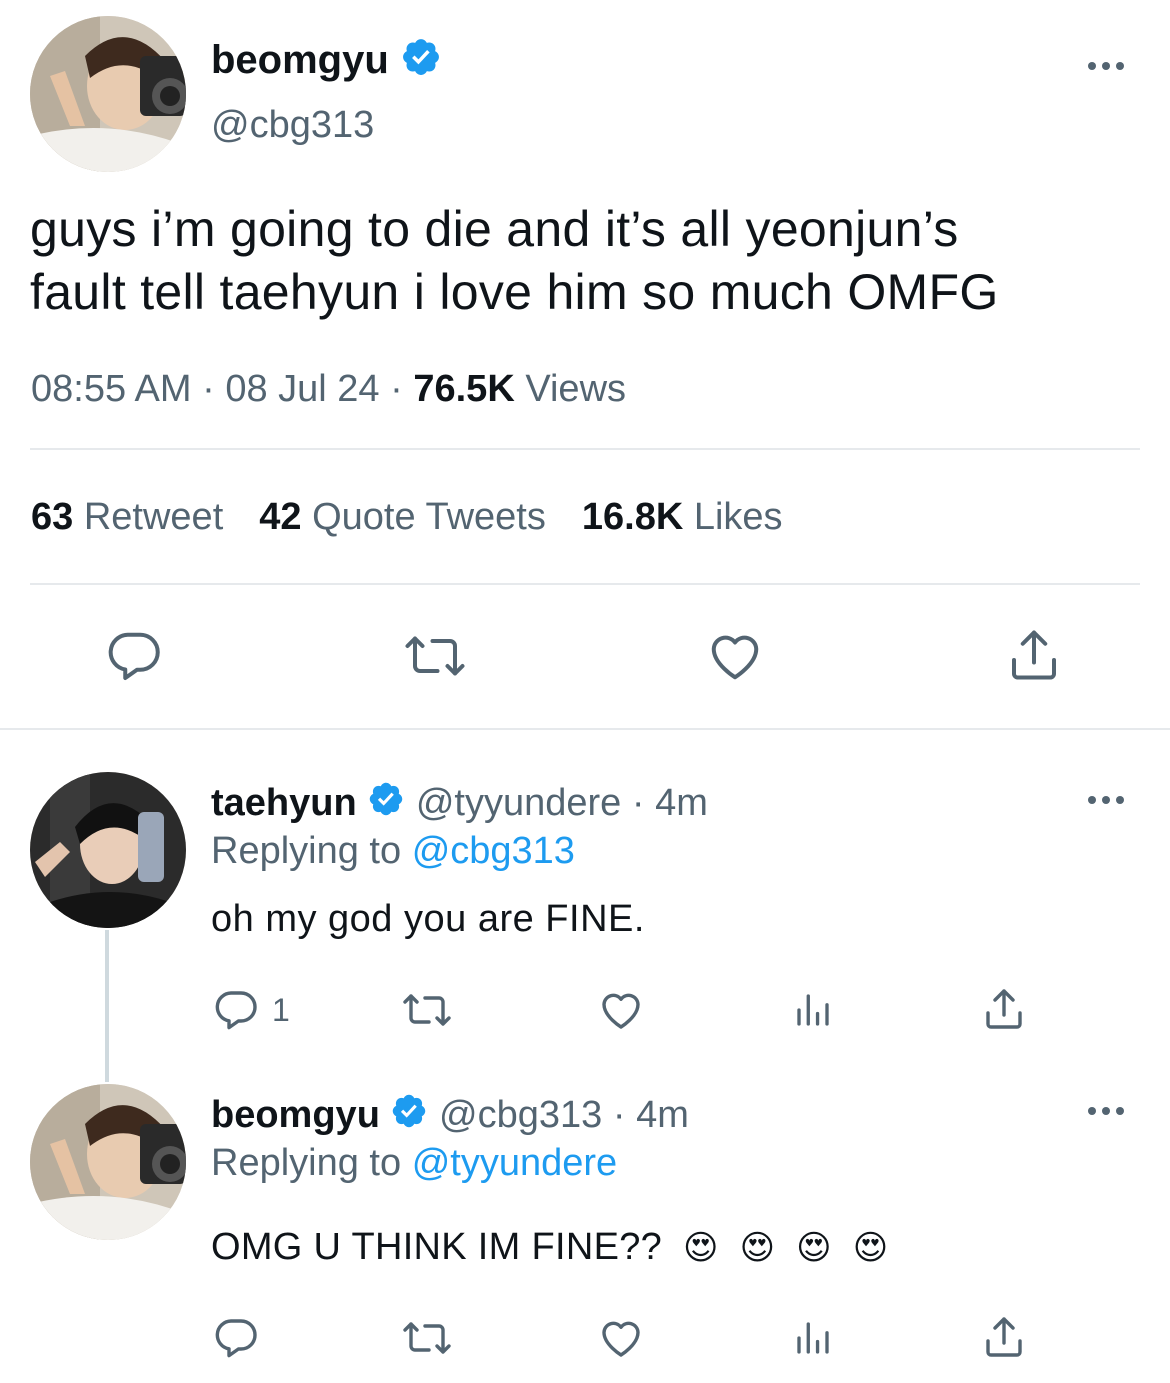  Describe the element at coordinates (153, 517) in the screenshot. I see `retweets-label: Retweet` at that location.